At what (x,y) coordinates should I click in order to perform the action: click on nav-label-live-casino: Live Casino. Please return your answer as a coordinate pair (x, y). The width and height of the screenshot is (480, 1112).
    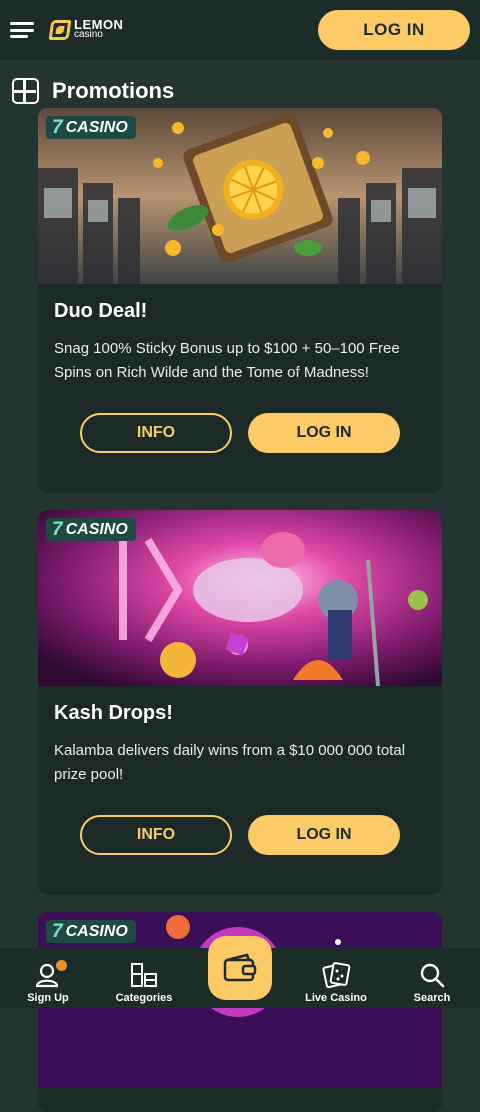
    Looking at the image, I should click on (336, 998).